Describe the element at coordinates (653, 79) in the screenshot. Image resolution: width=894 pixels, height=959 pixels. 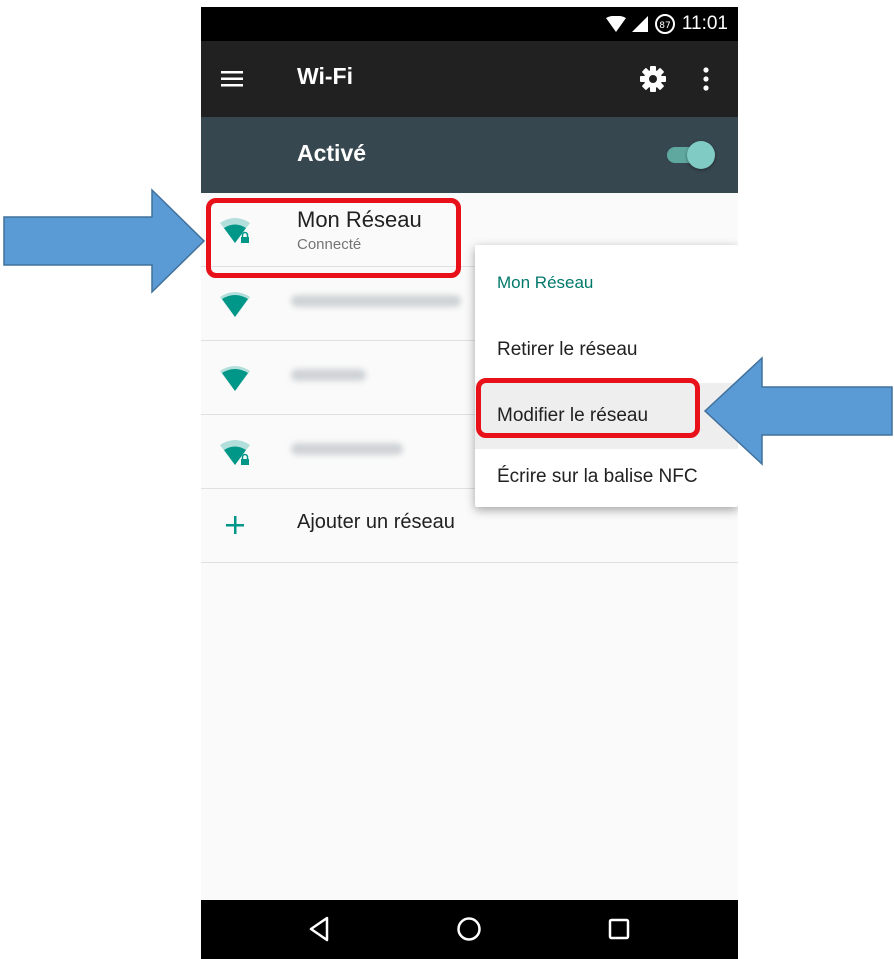
I see `gear-icon` at that location.